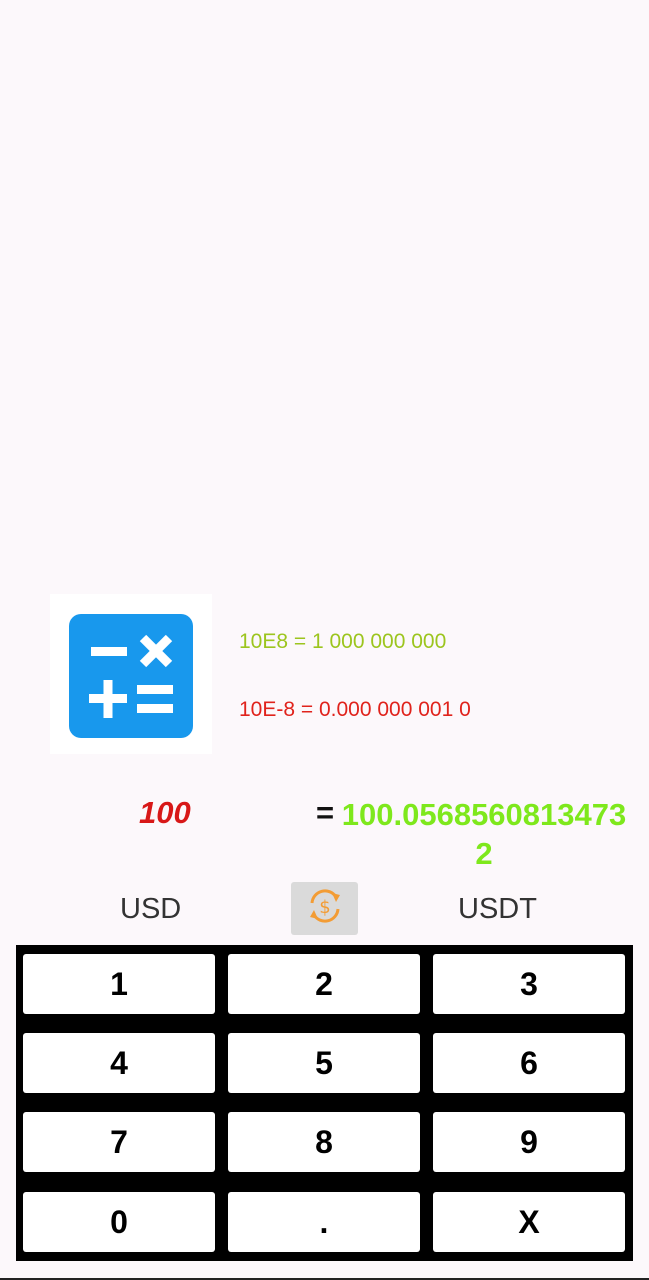 The image size is (649, 1280). I want to click on app-logo, so click(131, 674).